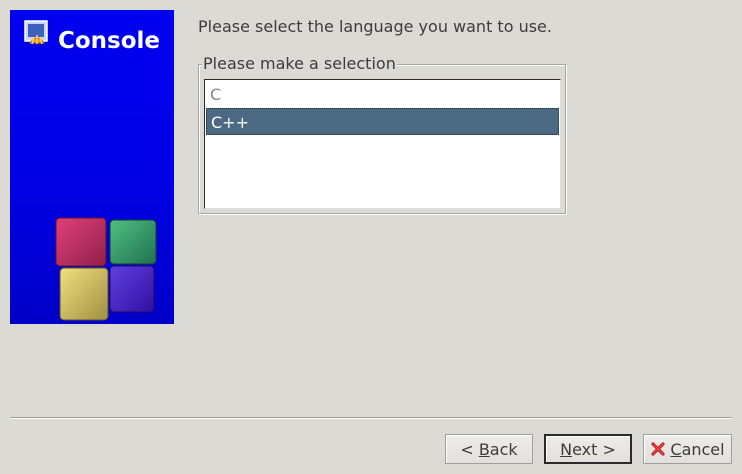  Describe the element at coordinates (697, 449) in the screenshot. I see `cancel-label: Cancel` at that location.